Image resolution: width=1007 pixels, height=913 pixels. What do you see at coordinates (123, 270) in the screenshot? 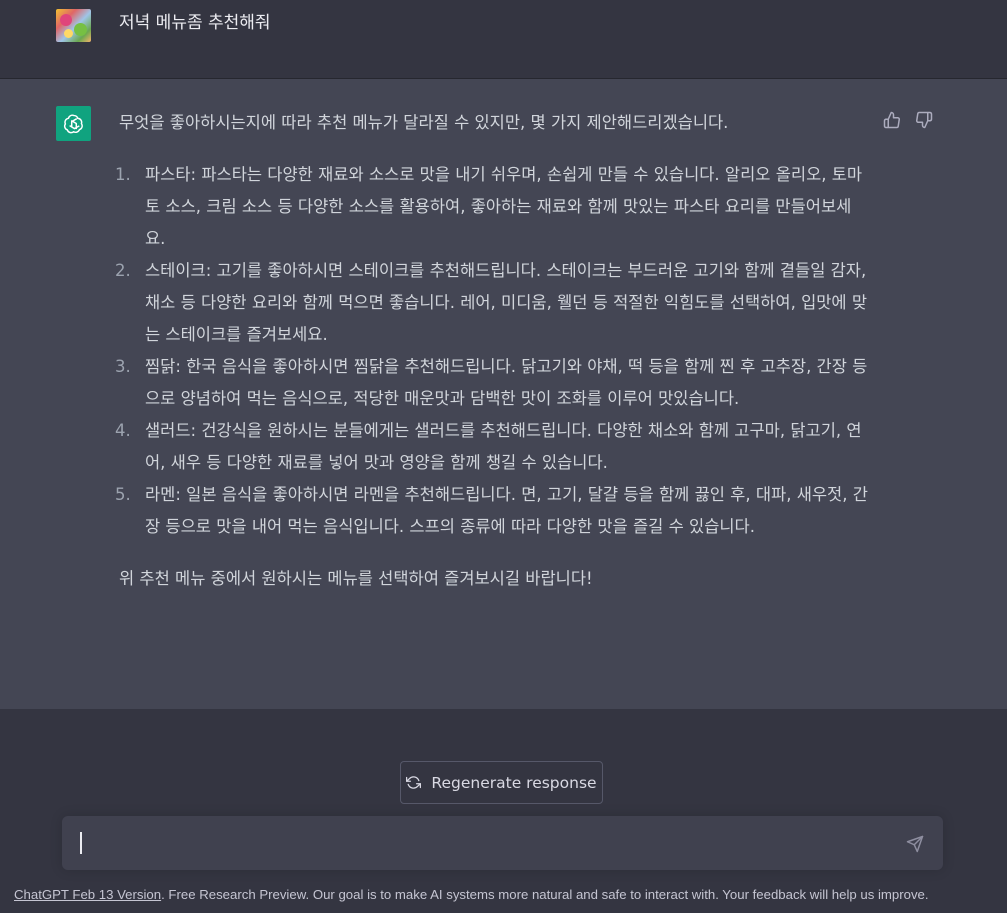
I see `list-number: 2.` at bounding box center [123, 270].